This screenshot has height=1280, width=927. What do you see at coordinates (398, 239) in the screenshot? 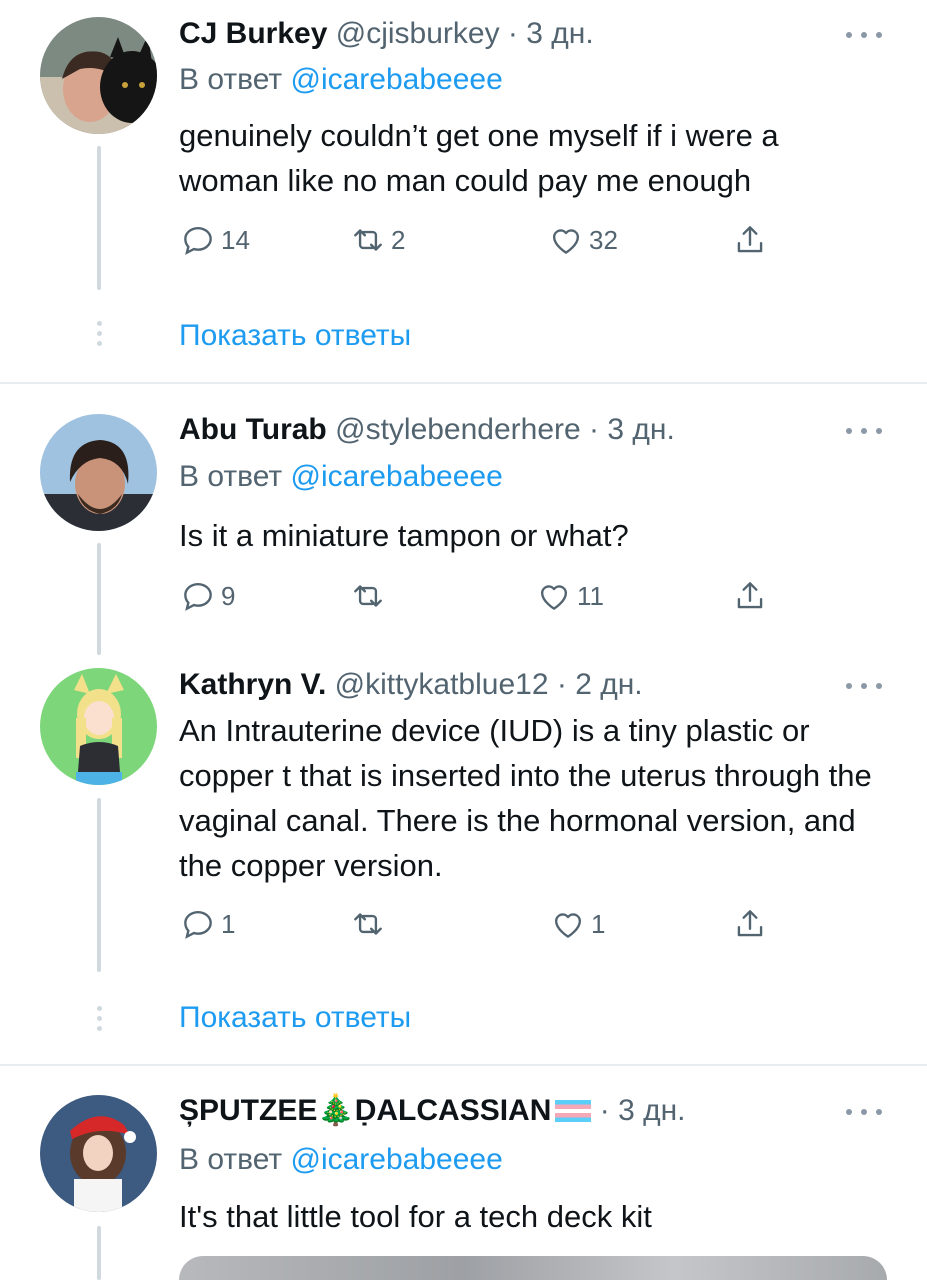
I see `retweet-count: 2` at bounding box center [398, 239].